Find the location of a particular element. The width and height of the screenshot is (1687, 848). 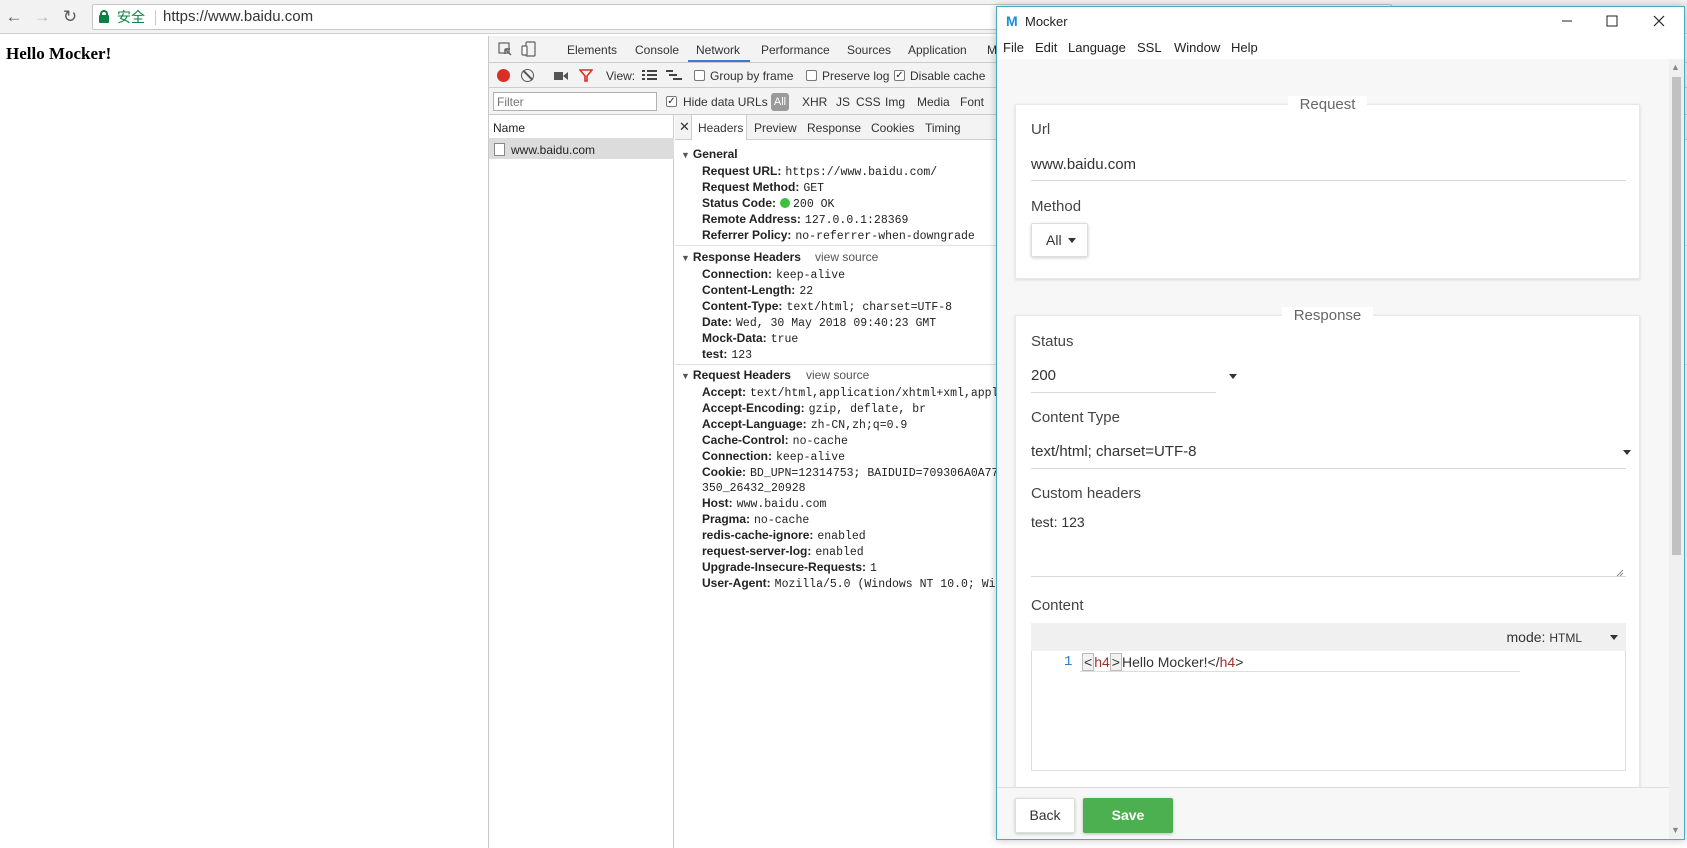

request-card: Request Url www.baidu.com Method All is located at coordinates (1327, 187).